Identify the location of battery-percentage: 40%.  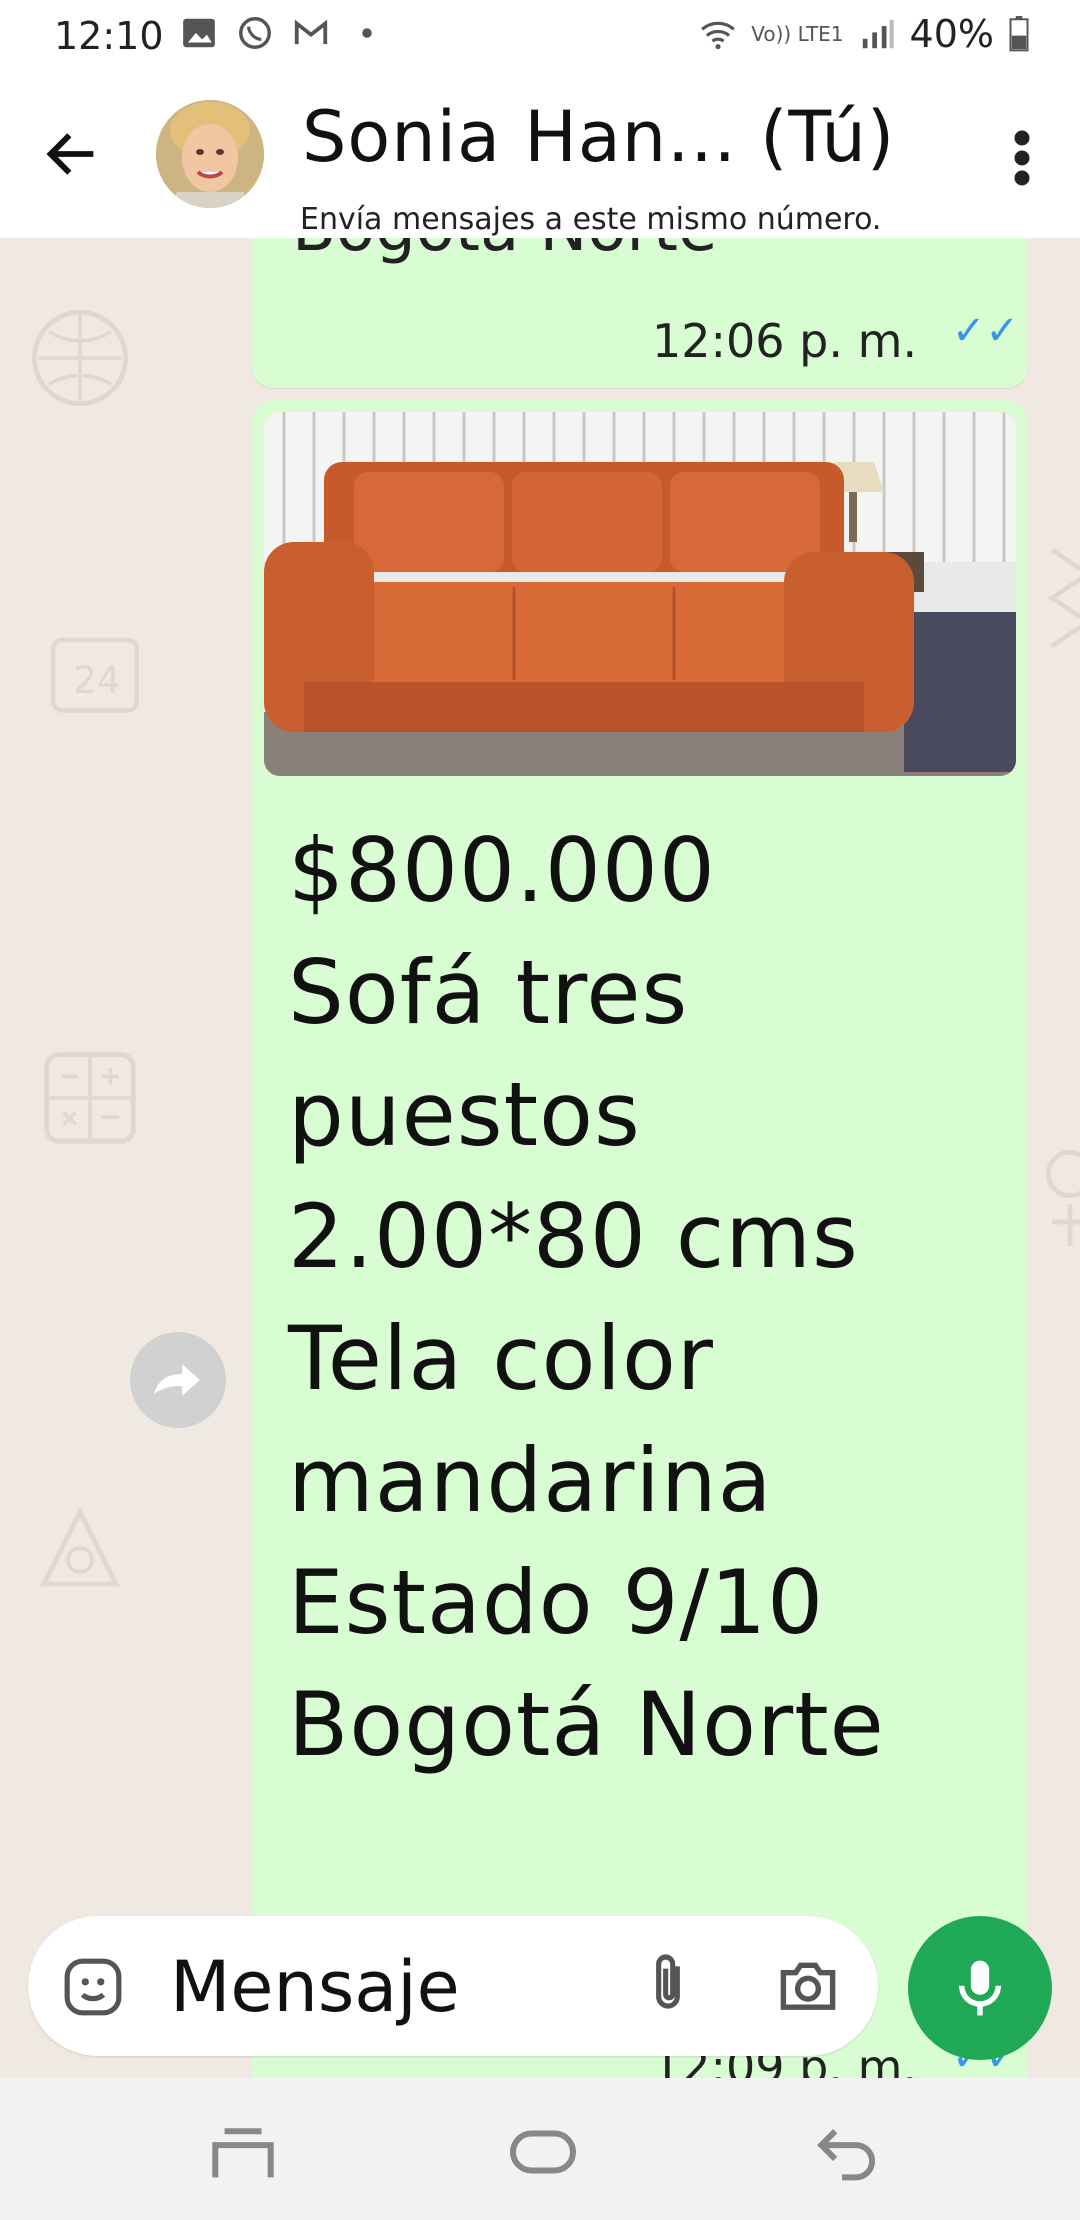
(951, 34).